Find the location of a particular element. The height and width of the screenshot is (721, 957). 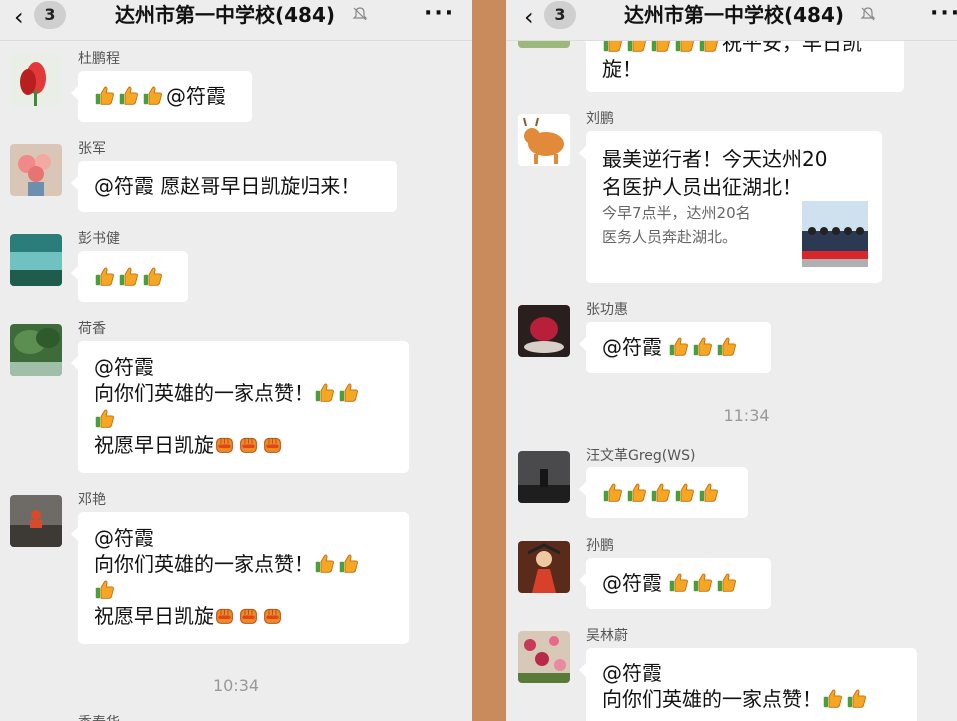

sender-name: 张功惠 is located at coordinates (607, 310).